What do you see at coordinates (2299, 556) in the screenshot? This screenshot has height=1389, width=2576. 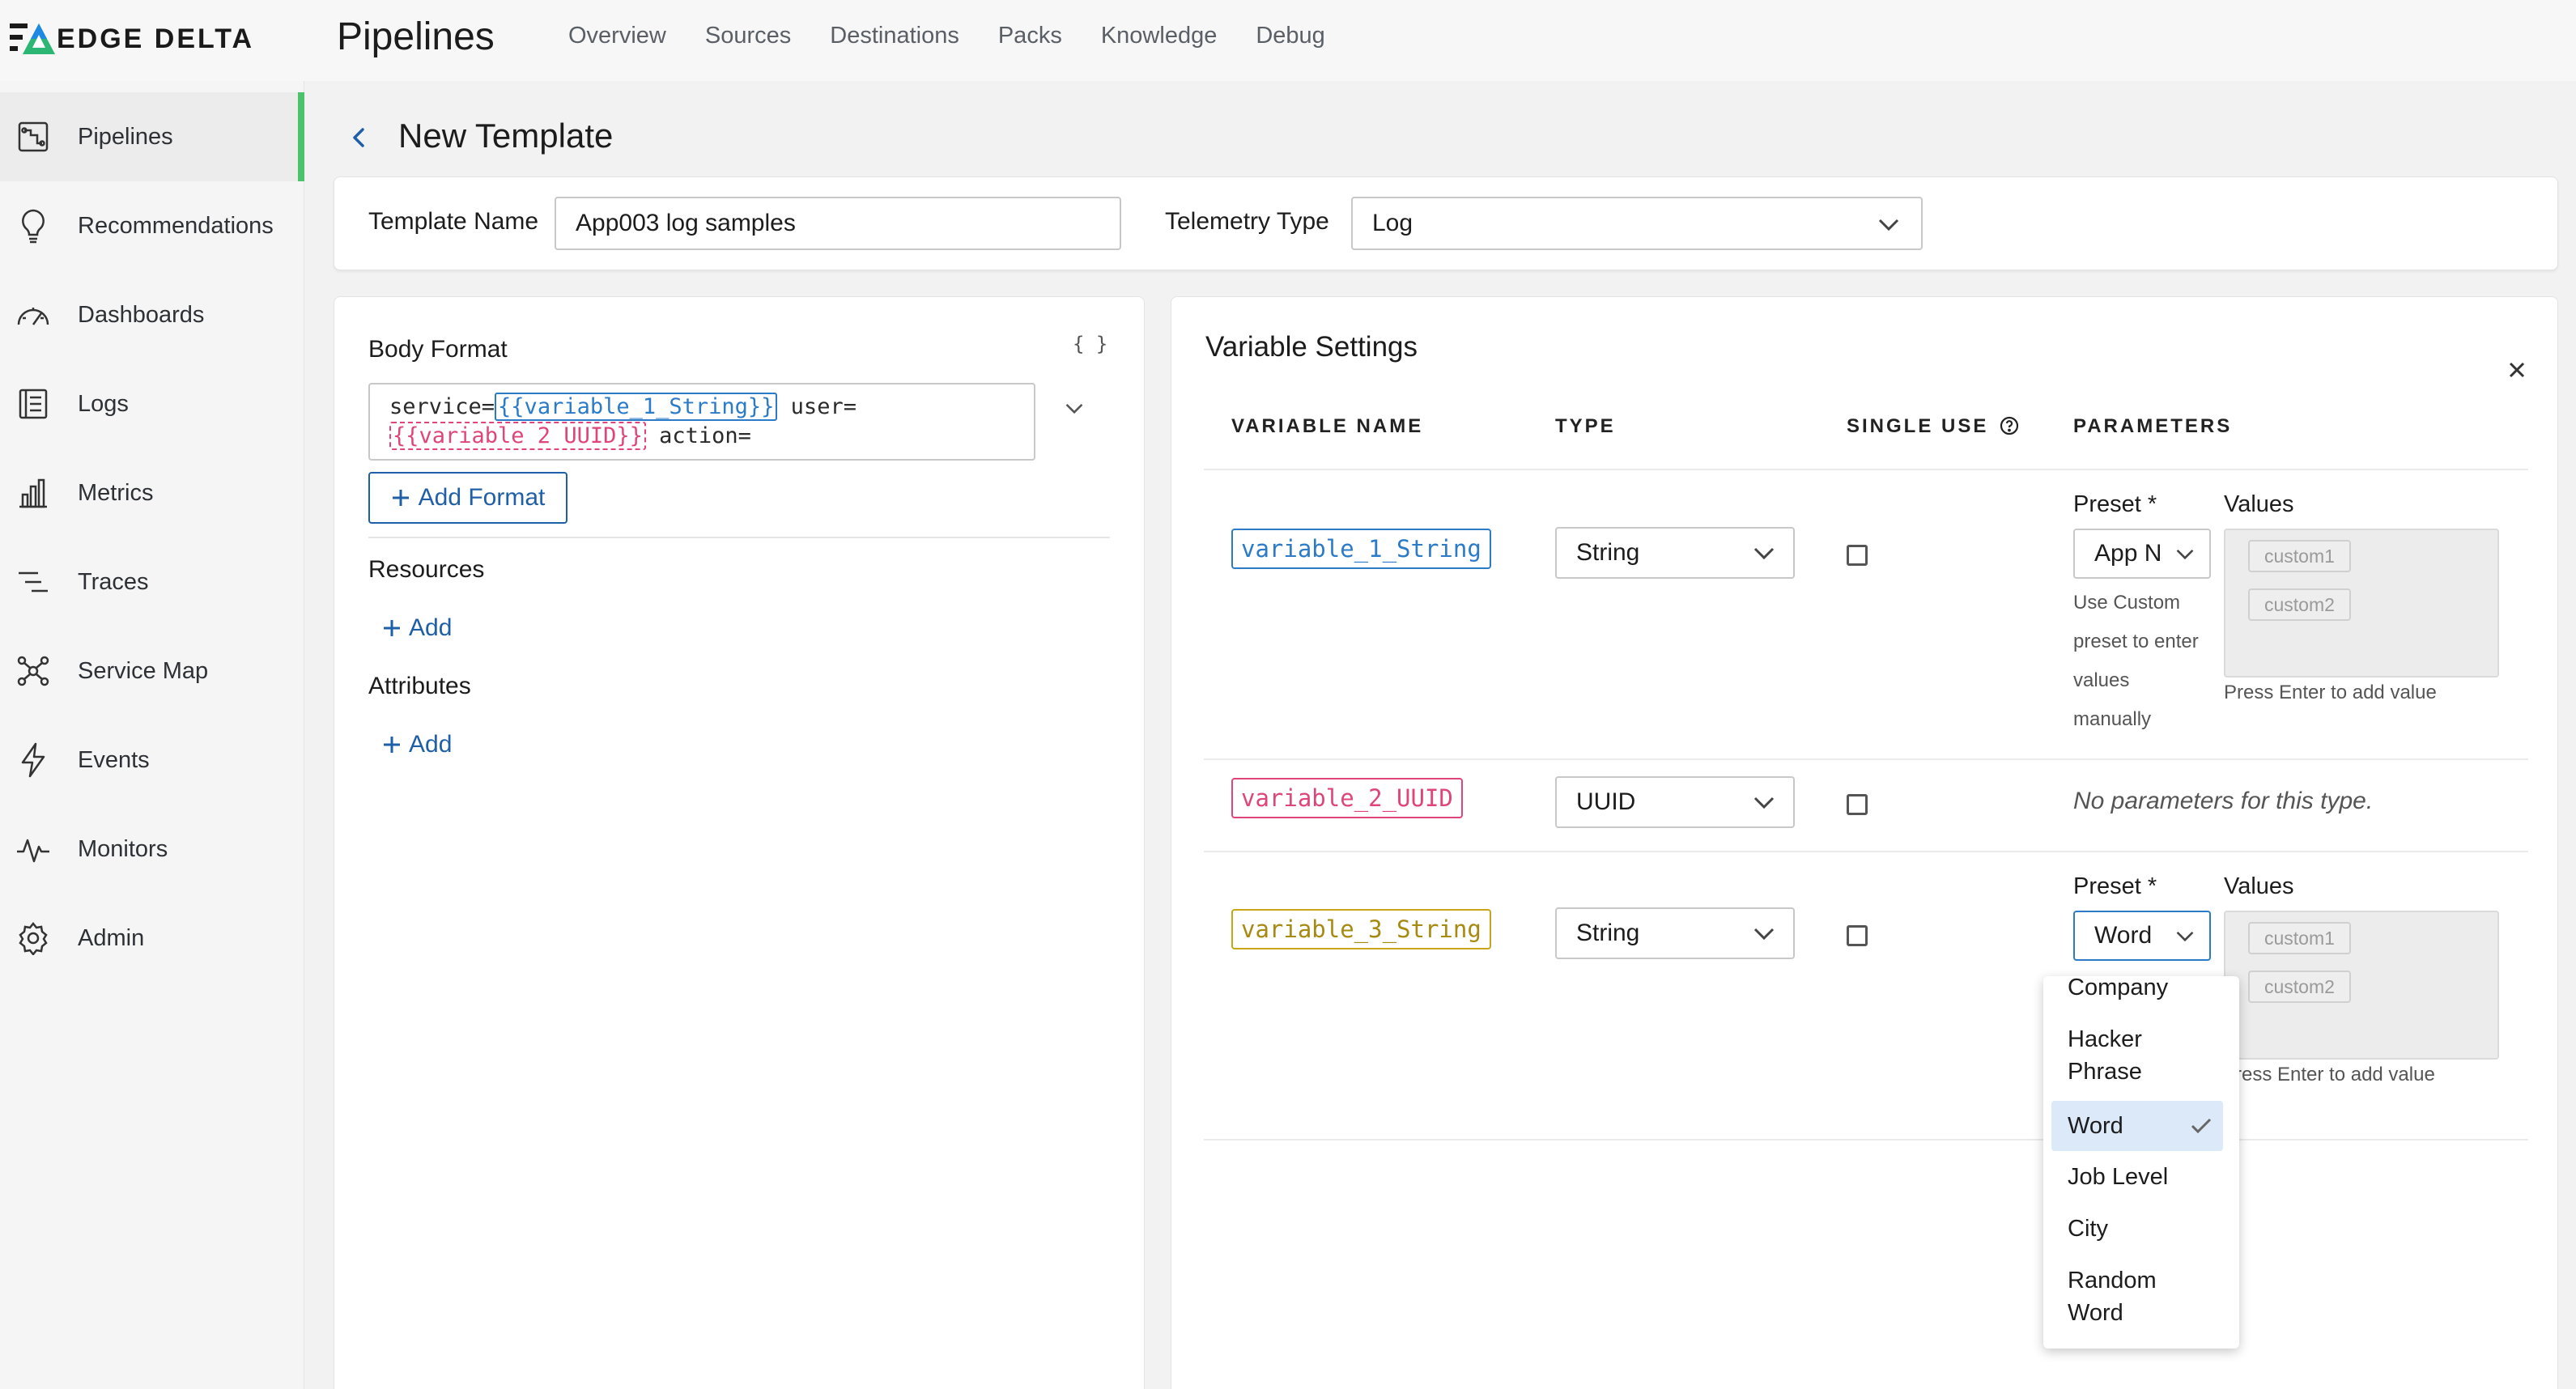 I see `value-chip: custom1` at bounding box center [2299, 556].